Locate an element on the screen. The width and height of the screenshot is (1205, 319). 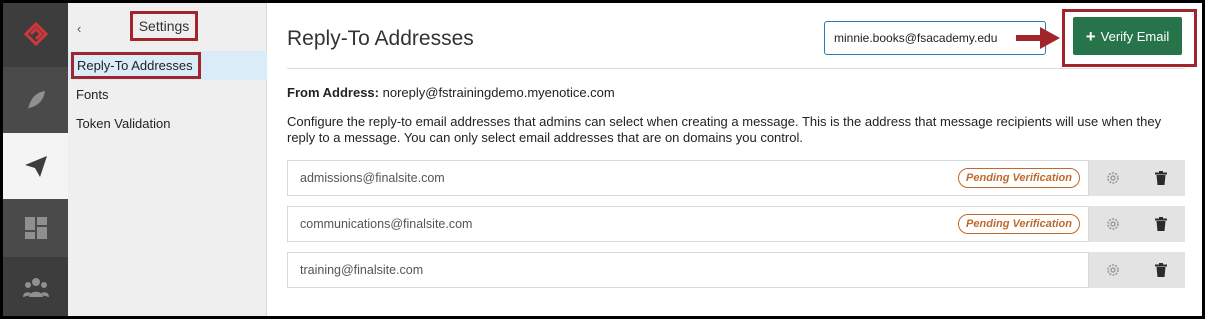
divider is located at coordinates (736, 68).